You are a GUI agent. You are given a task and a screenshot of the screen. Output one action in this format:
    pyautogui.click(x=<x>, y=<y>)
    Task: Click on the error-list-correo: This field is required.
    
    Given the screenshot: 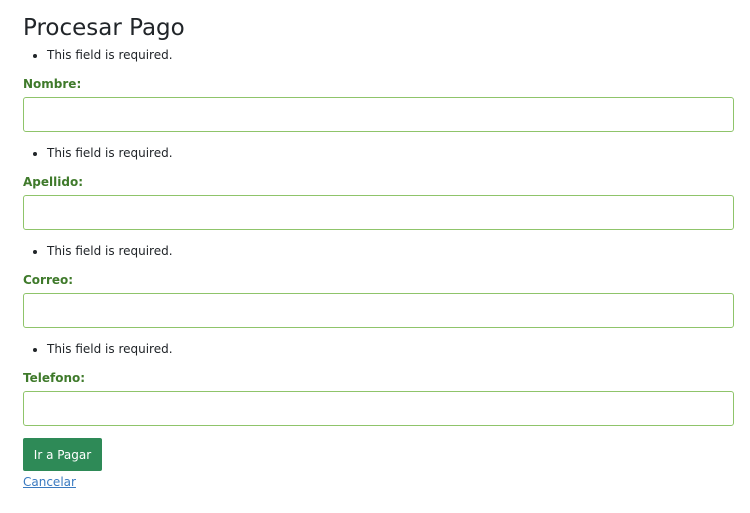 What is the action you would take?
    pyautogui.click(x=378, y=251)
    